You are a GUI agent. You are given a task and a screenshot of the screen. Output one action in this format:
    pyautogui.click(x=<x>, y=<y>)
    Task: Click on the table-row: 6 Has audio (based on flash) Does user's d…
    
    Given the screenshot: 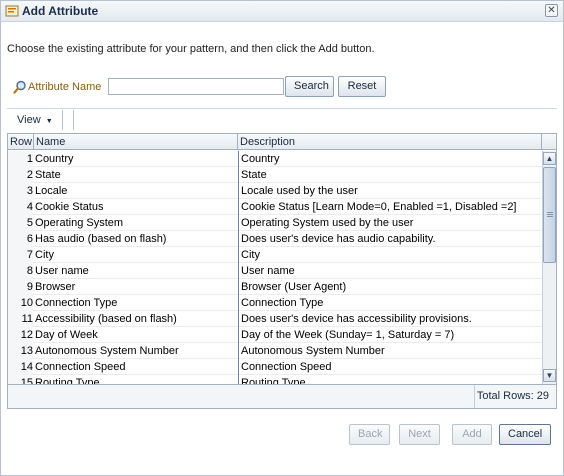 What is the action you would take?
    pyautogui.click(x=275, y=239)
    